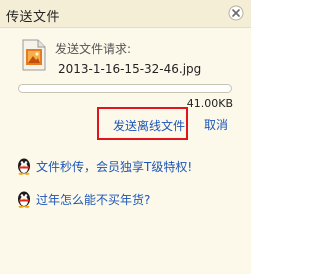 The image size is (320, 274). What do you see at coordinates (125, 14) in the screenshot?
I see `title-bar: 传送文件` at bounding box center [125, 14].